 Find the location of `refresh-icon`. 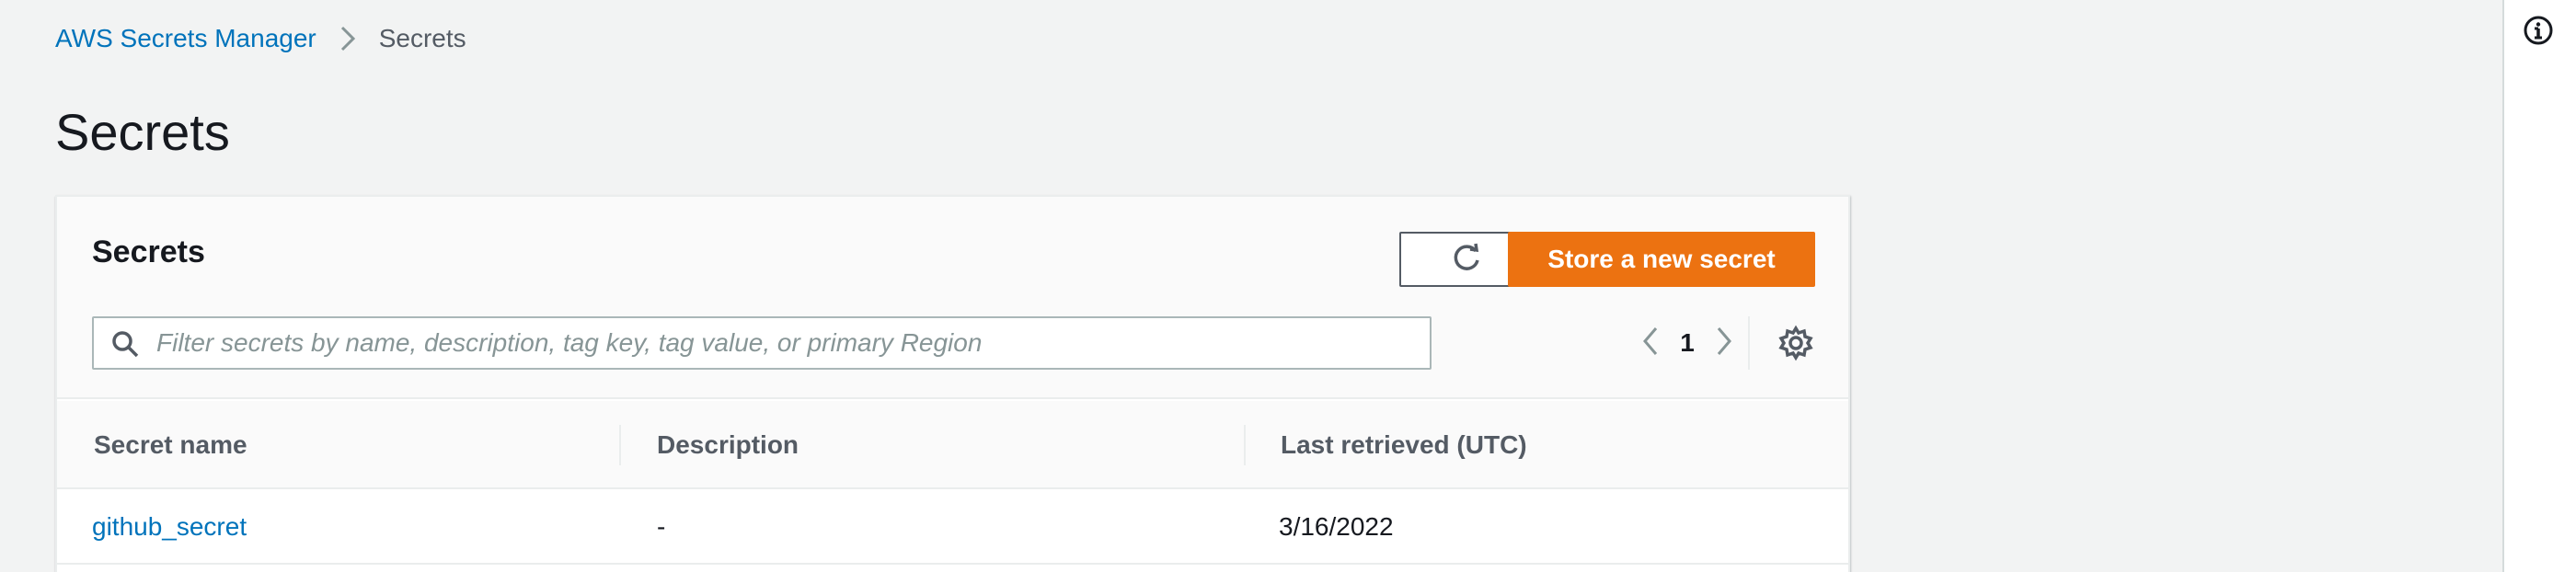

refresh-icon is located at coordinates (1466, 260).